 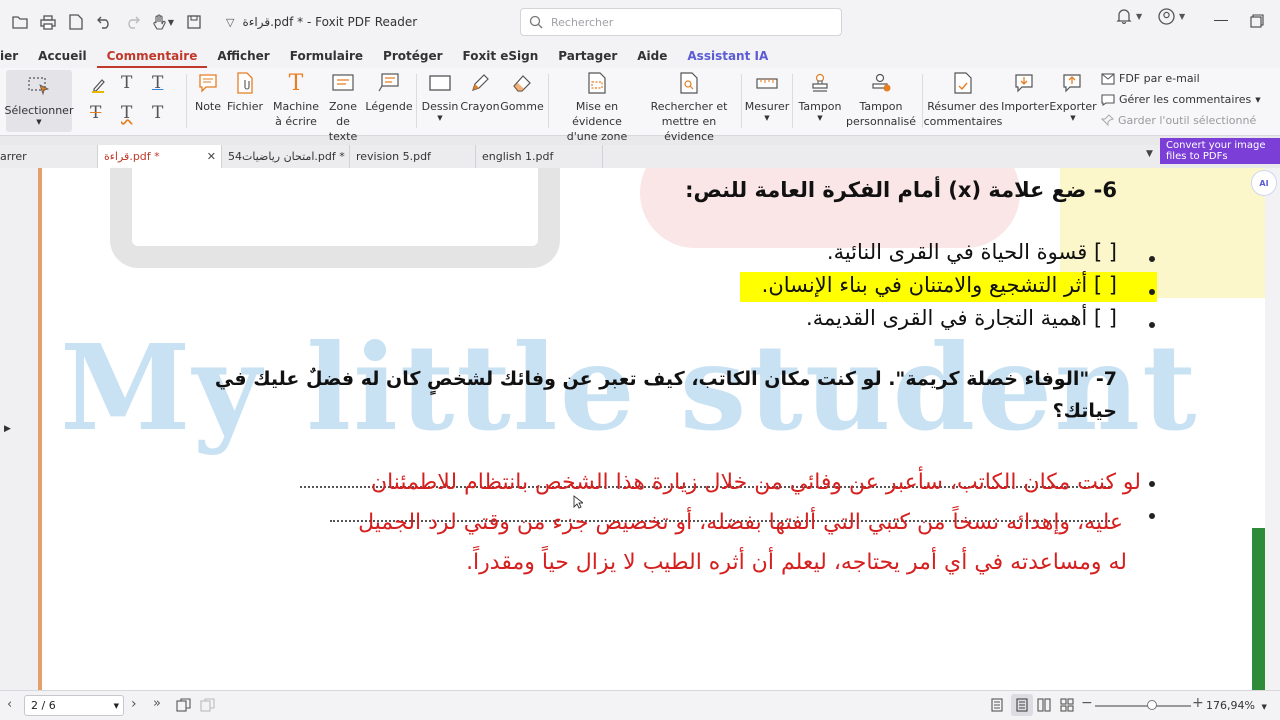 I want to click on background-tablet-illustration, so click(x=335, y=218).